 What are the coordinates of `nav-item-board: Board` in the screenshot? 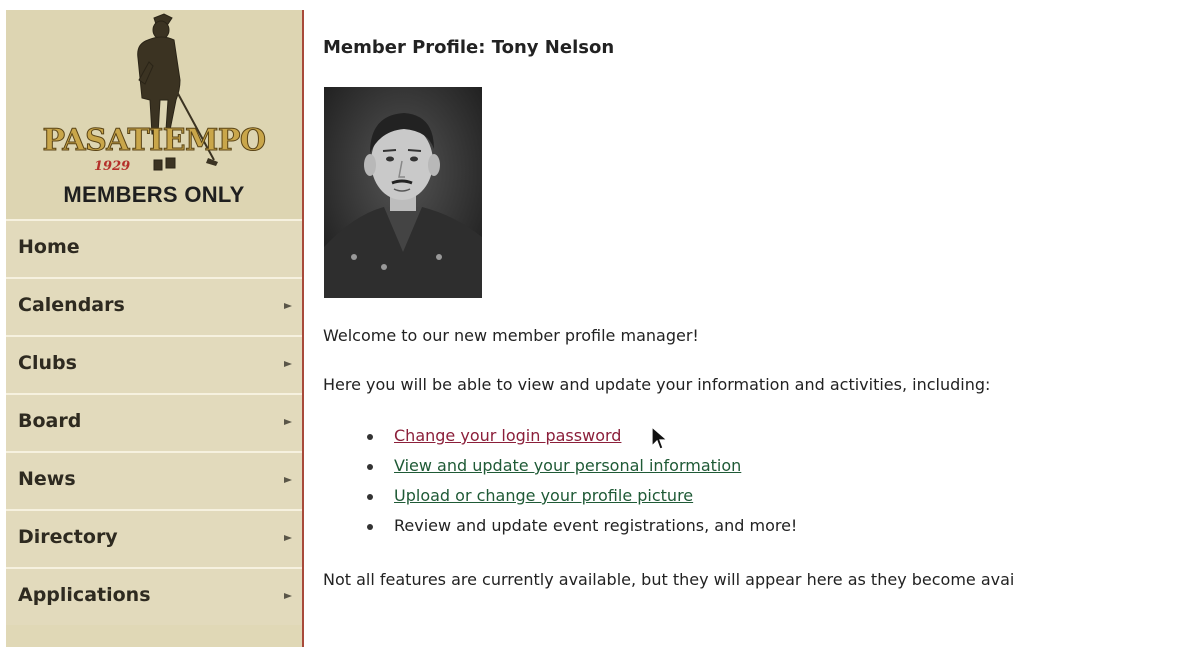 It's located at (154, 422).